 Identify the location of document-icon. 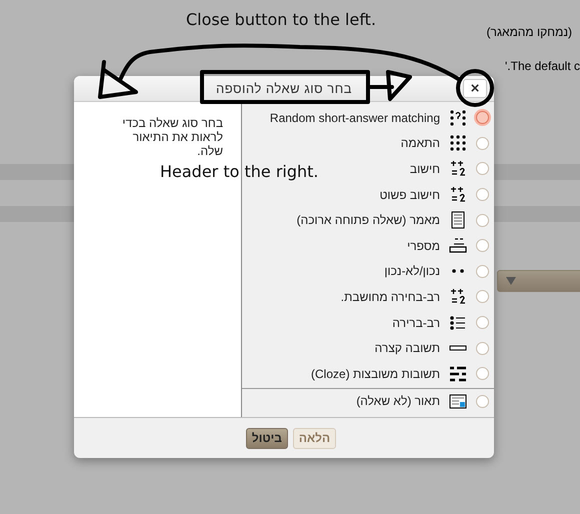
(458, 220).